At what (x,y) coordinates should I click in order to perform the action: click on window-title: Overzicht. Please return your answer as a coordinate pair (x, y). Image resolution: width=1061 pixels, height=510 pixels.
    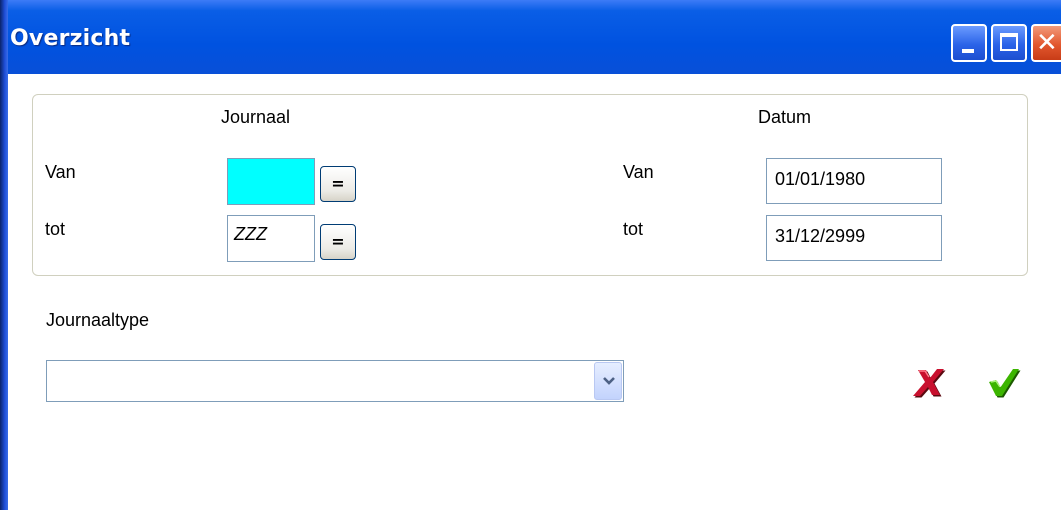
    Looking at the image, I should click on (70, 38).